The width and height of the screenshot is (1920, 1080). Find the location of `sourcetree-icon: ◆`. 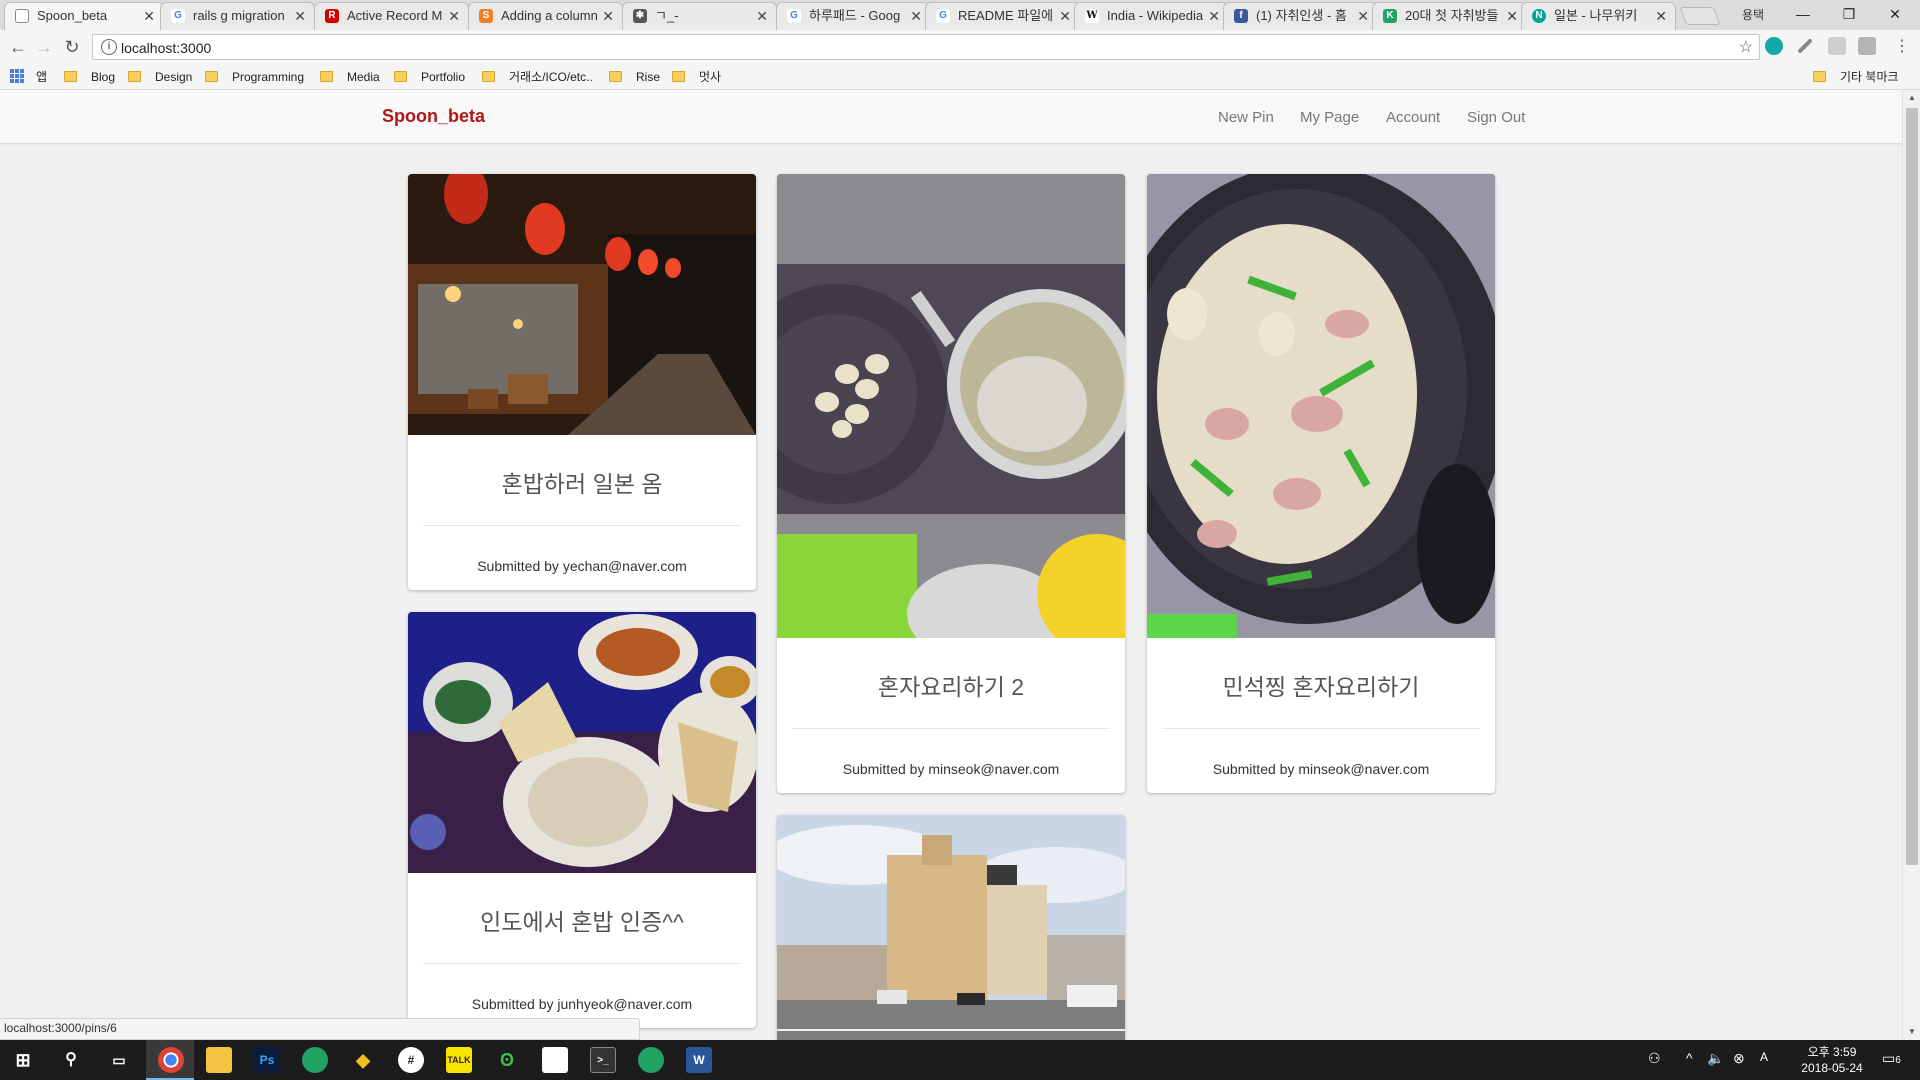

sourcetree-icon: ◆ is located at coordinates (363, 1060).